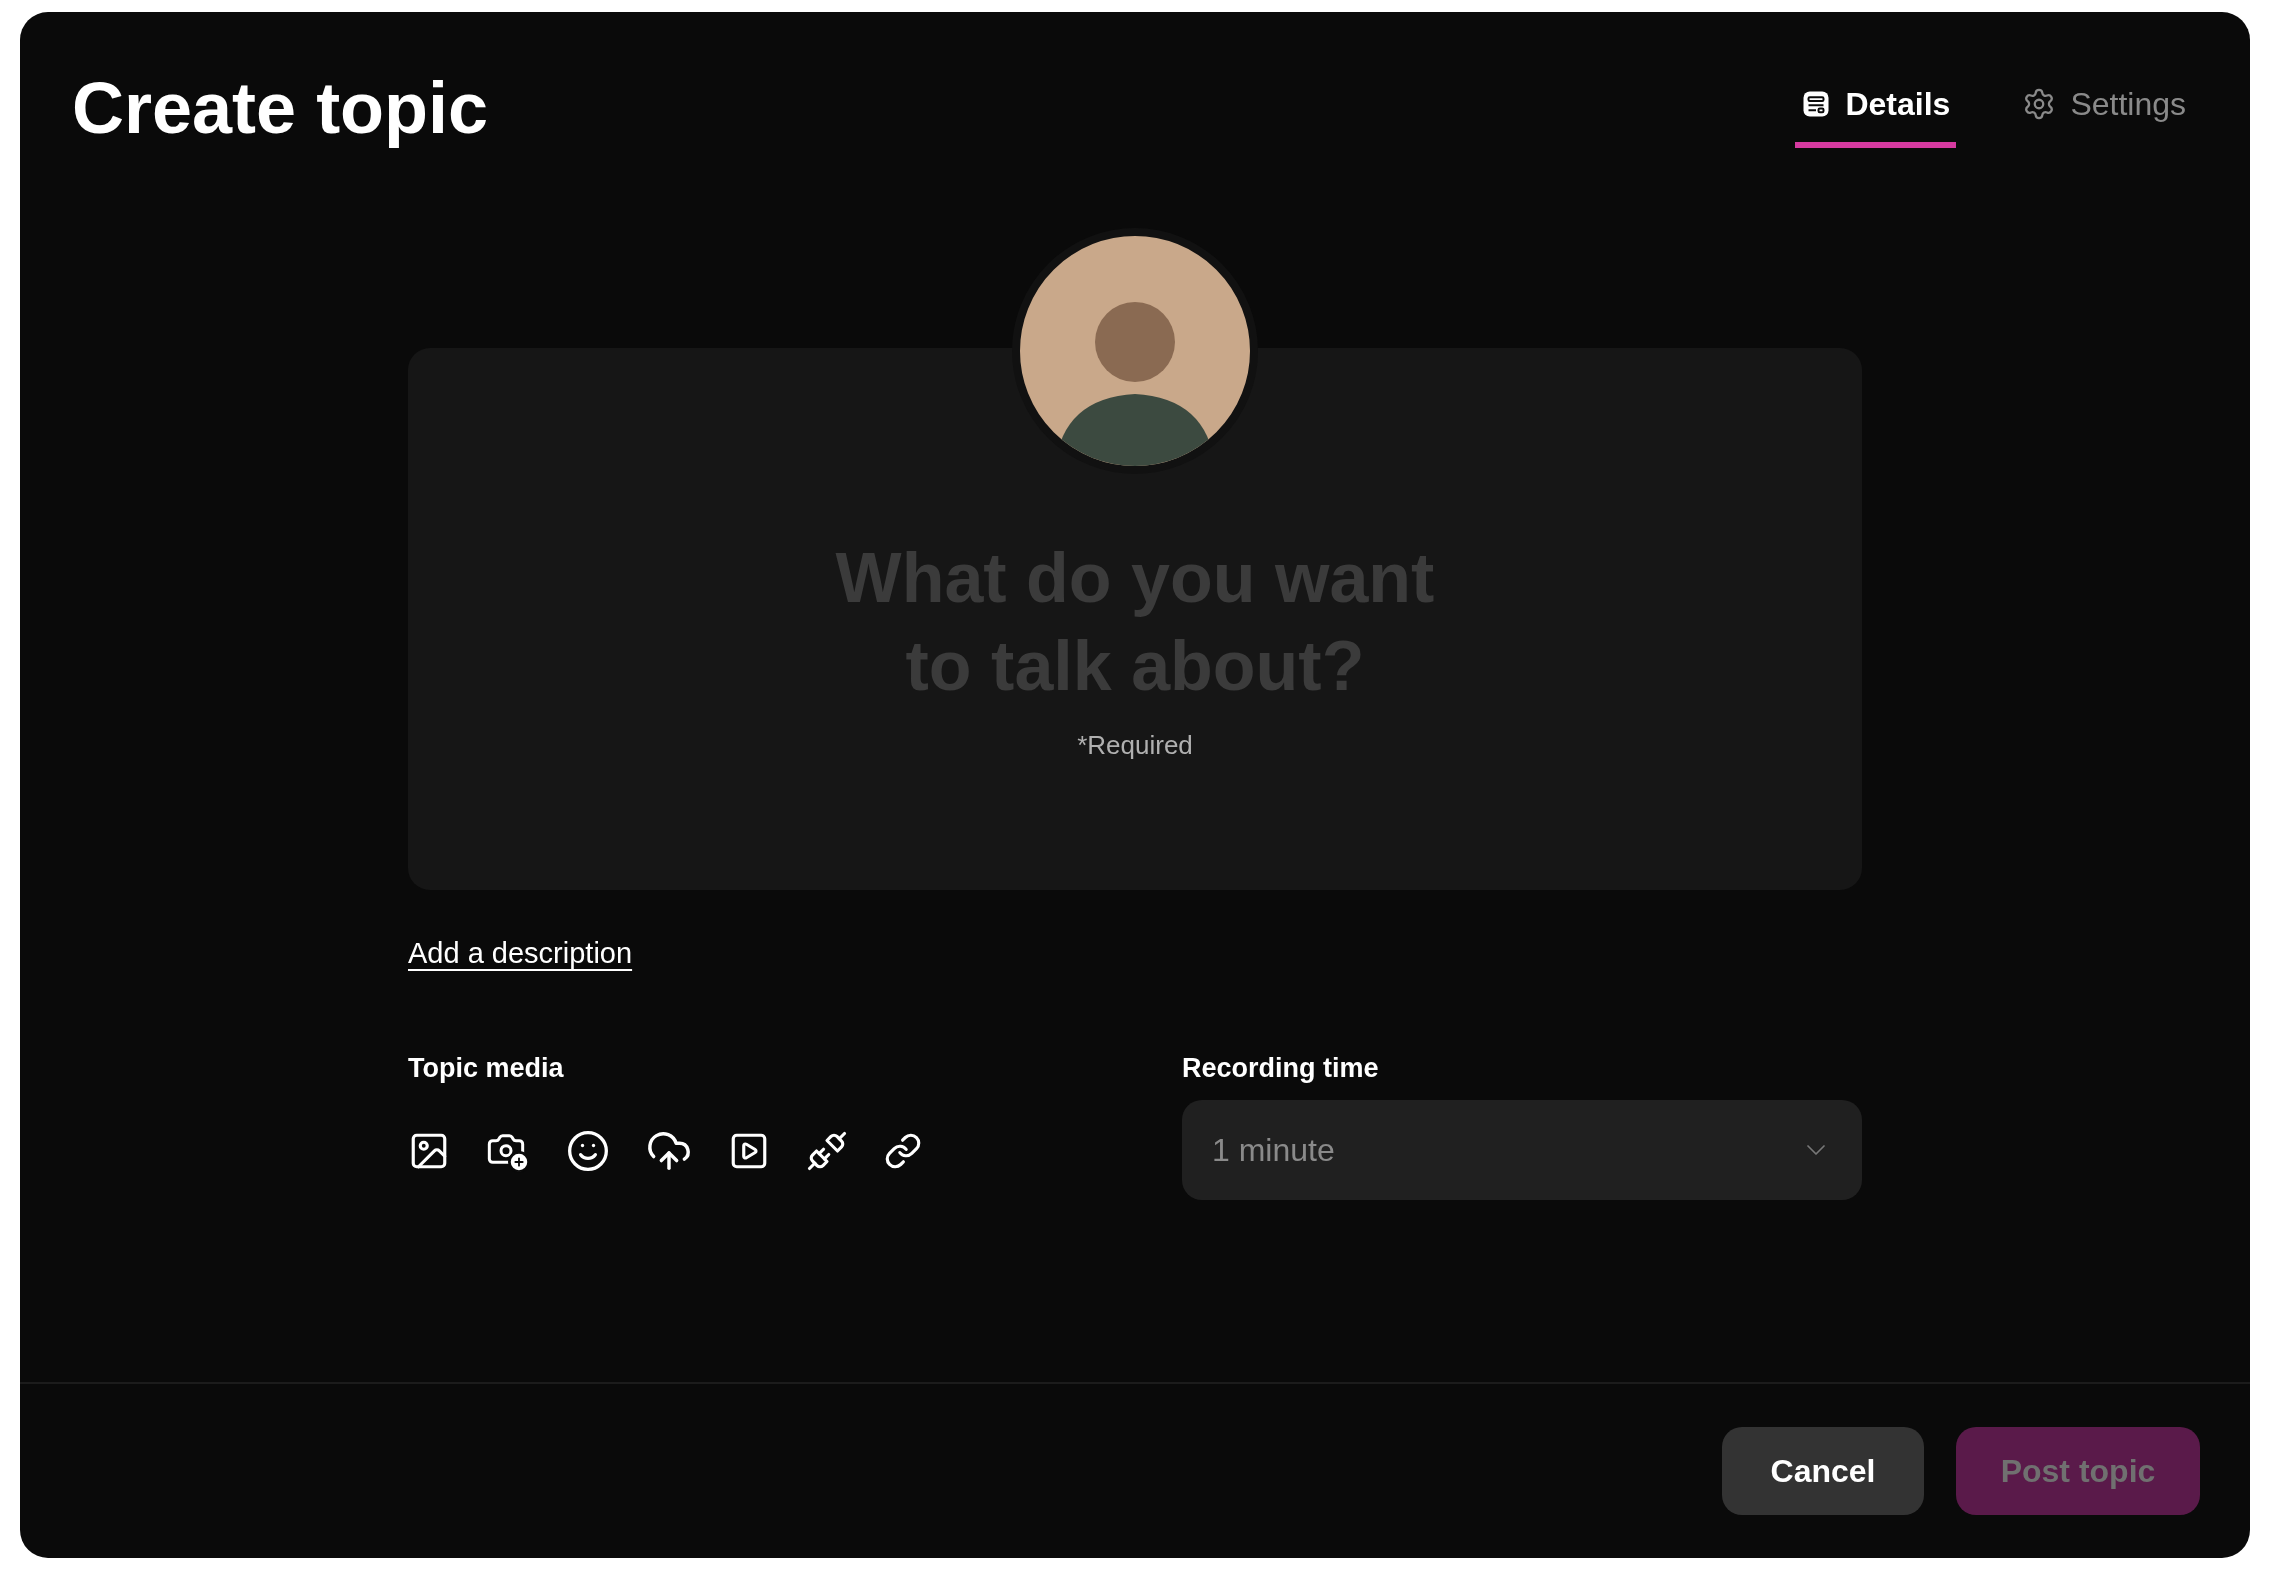 The height and width of the screenshot is (1586, 2270). Describe the element at coordinates (588, 1151) in the screenshot. I see `smiley-icon` at that location.